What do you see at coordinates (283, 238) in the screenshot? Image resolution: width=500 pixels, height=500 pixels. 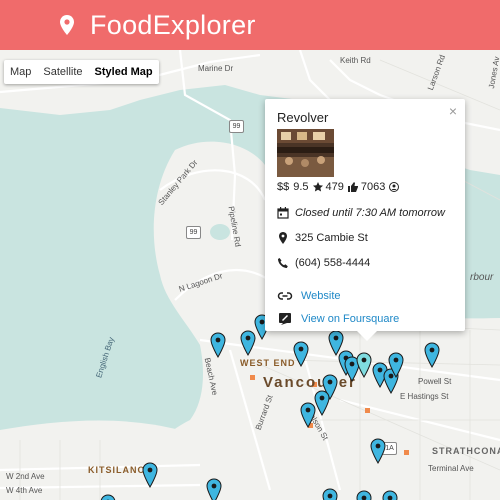 I see `location-pin-icon` at bounding box center [283, 238].